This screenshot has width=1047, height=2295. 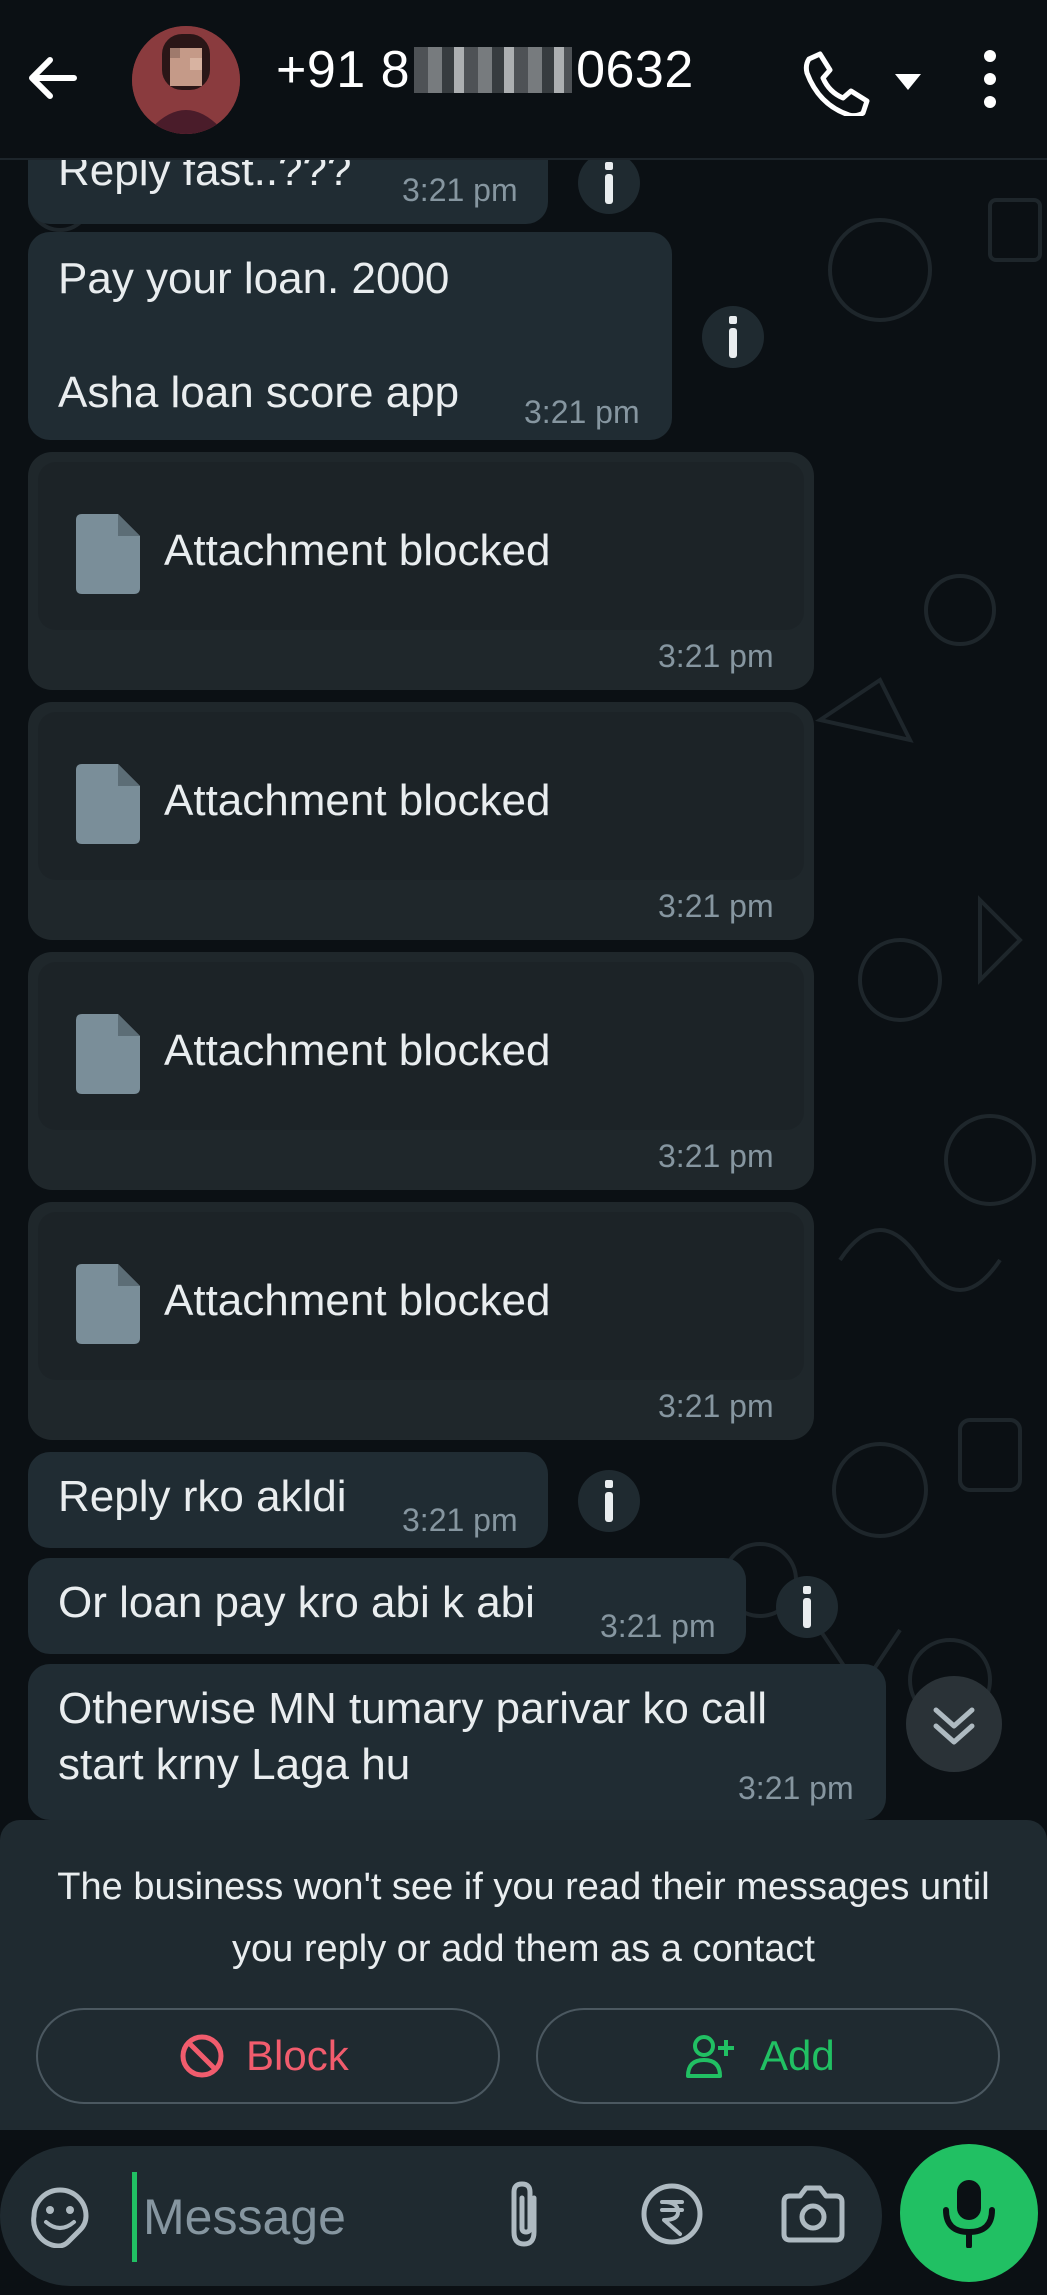 What do you see at coordinates (635, 70) in the screenshot?
I see `phone-number-suffix: 0632` at bounding box center [635, 70].